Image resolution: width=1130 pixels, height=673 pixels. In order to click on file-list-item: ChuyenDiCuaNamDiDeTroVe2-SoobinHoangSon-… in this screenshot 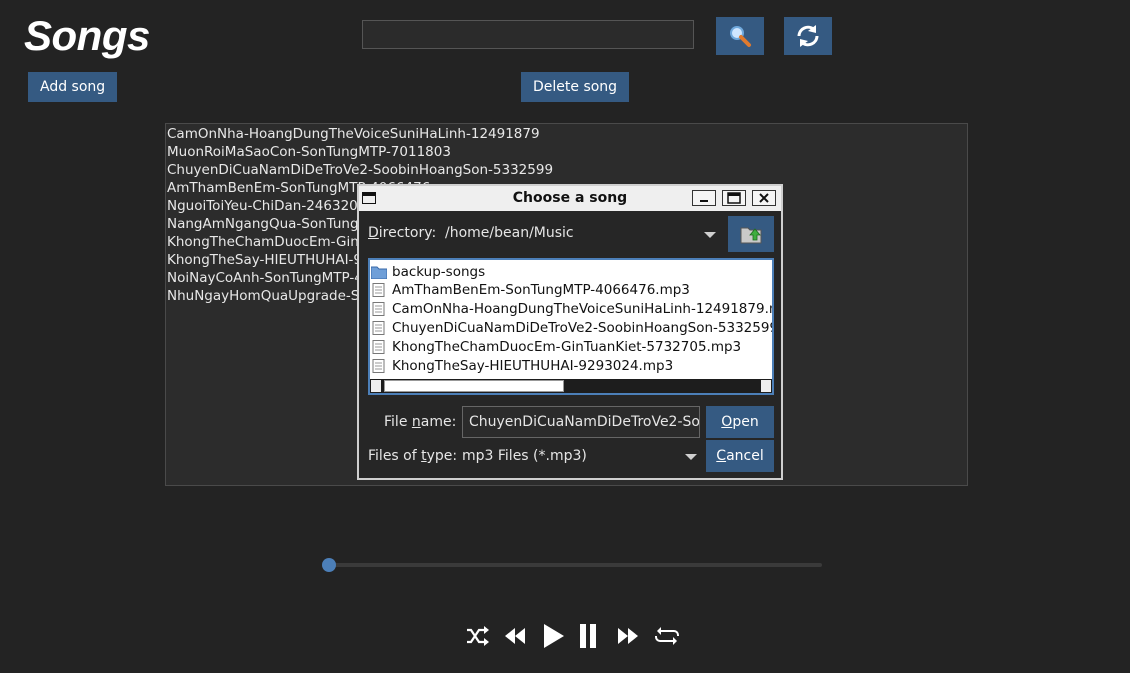, I will do `click(572, 328)`.